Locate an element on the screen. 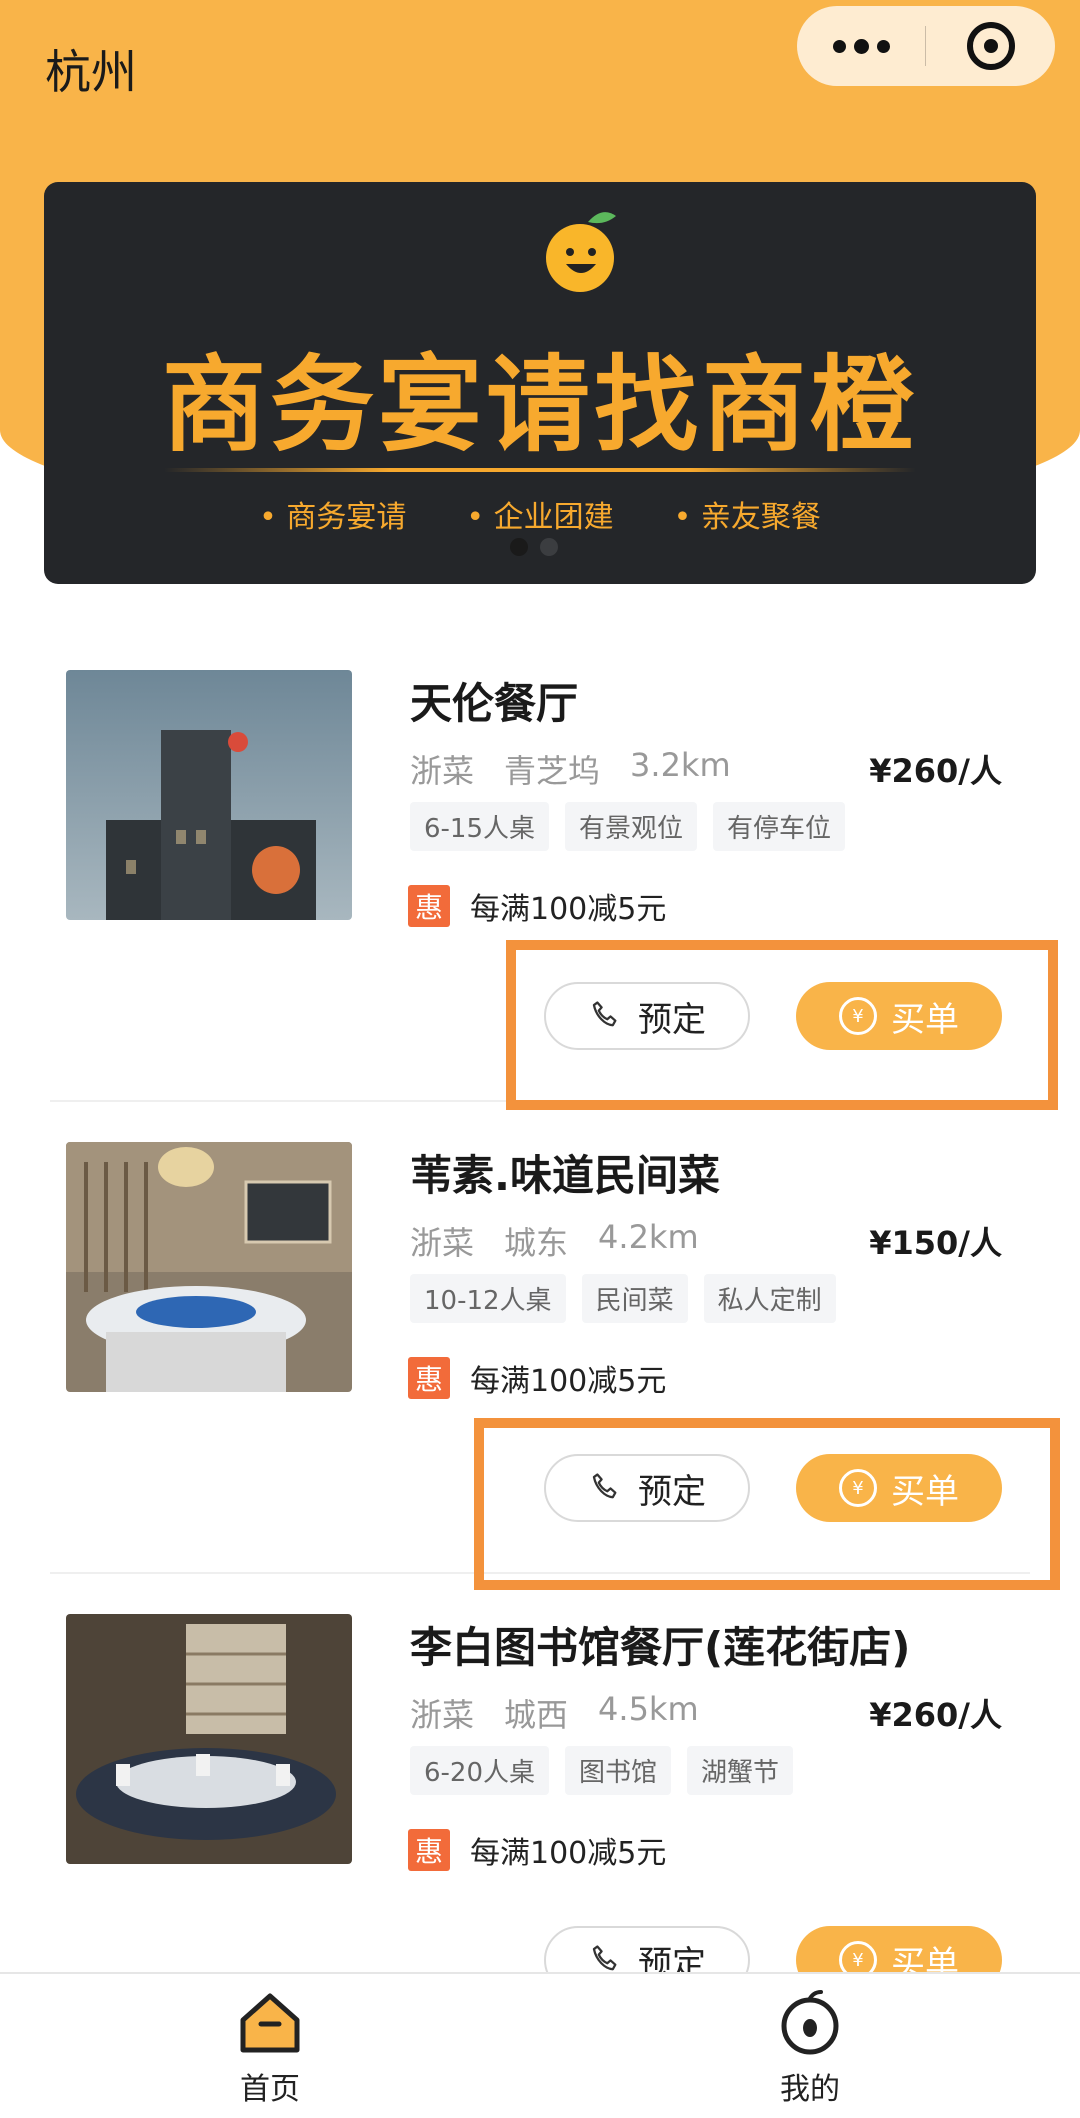  close-capsule-icon is located at coordinates (990, 46).